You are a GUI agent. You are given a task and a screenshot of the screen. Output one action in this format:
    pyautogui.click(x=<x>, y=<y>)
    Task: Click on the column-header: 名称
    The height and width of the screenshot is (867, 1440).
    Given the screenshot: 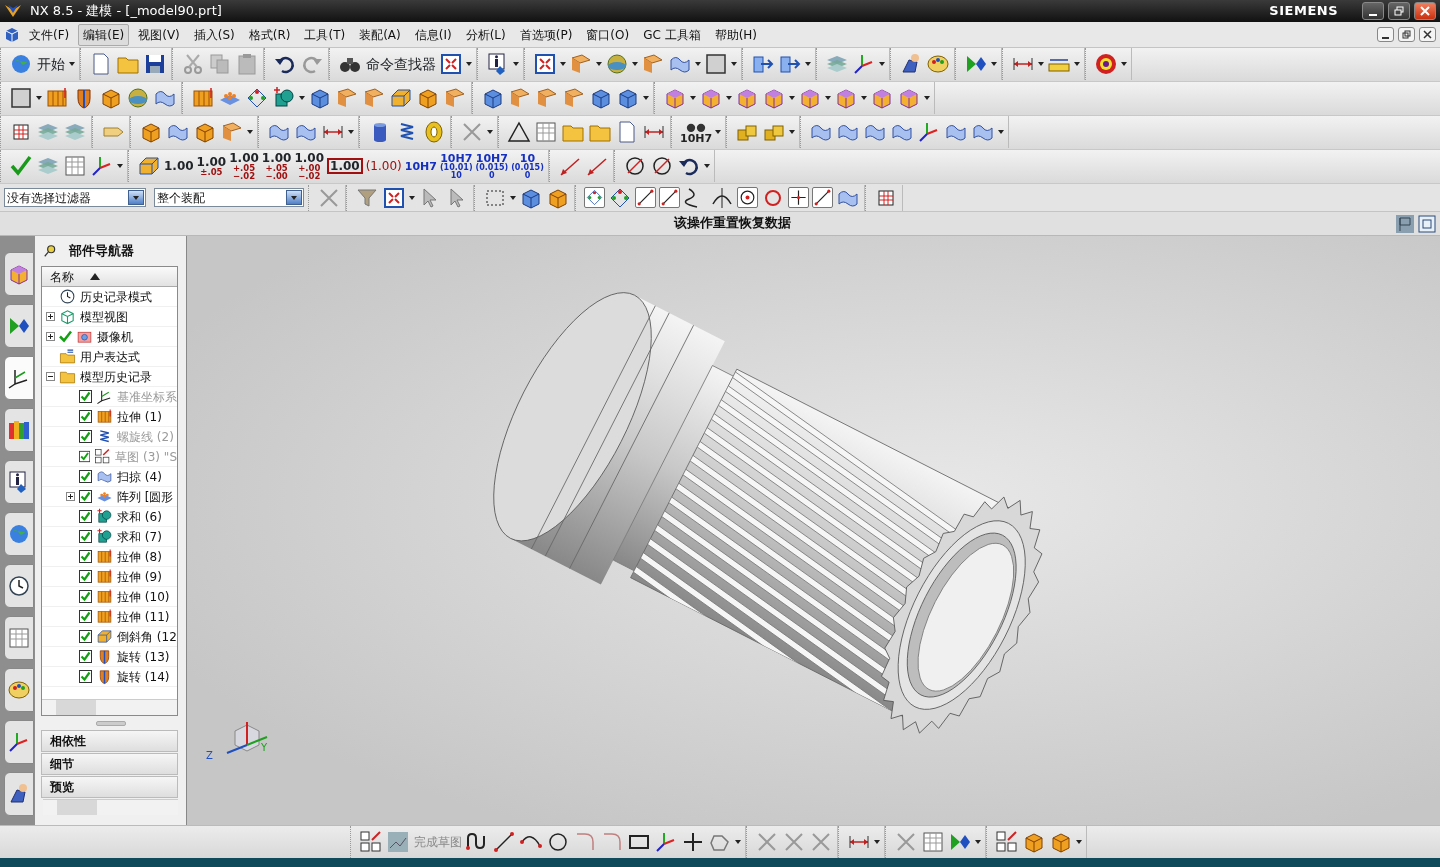 What is the action you would take?
    pyautogui.click(x=62, y=276)
    